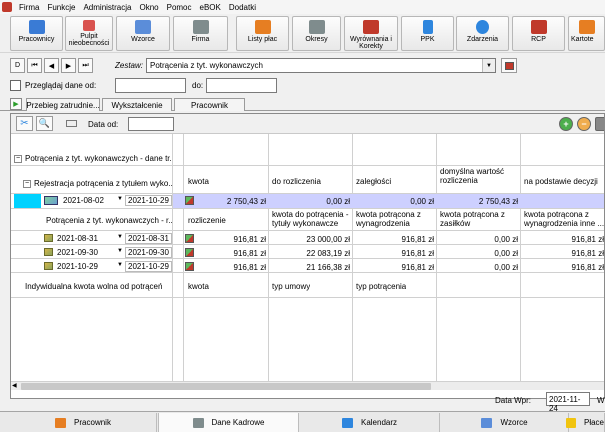 This screenshot has height=432, width=605. Describe the element at coordinates (90, 200) in the screenshot. I see `date-from-combo: 2021-08-02` at that location.